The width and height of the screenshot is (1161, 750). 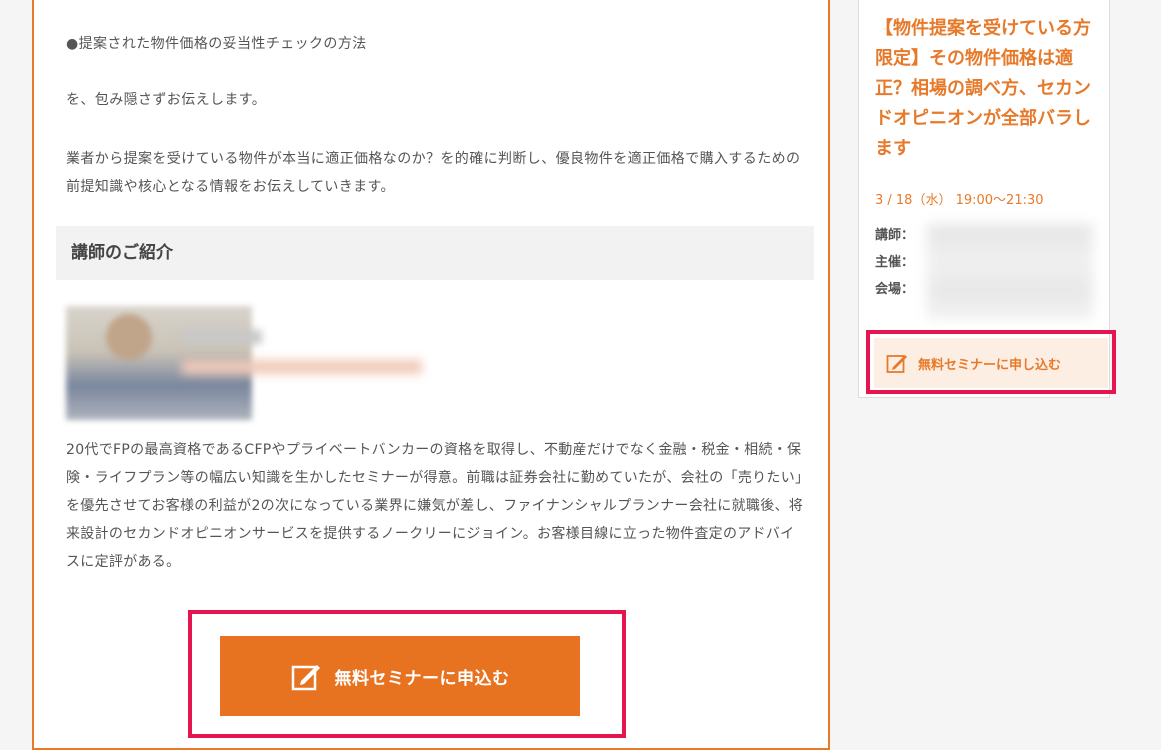 I want to click on instructor-title-blurred, so click(x=302, y=367).